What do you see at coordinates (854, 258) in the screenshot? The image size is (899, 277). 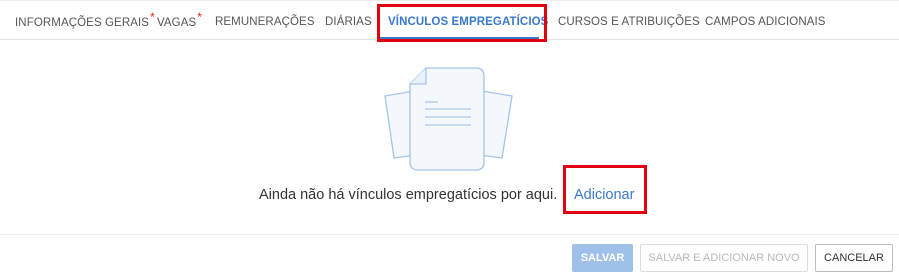 I see `cancel-button: CANCELAR` at bounding box center [854, 258].